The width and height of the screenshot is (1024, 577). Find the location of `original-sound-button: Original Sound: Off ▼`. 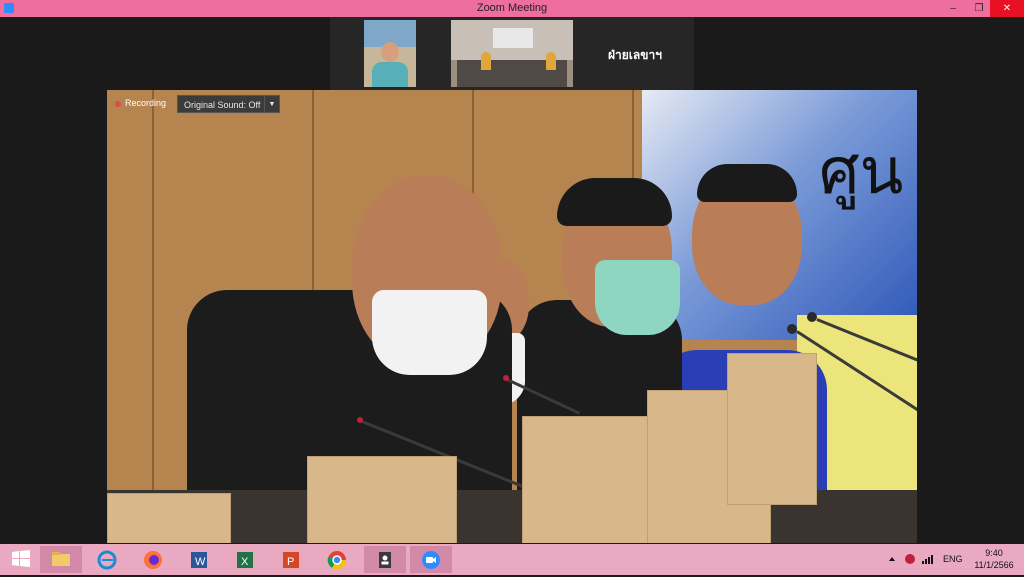

original-sound-button: Original Sound: Off ▼ is located at coordinates (228, 104).